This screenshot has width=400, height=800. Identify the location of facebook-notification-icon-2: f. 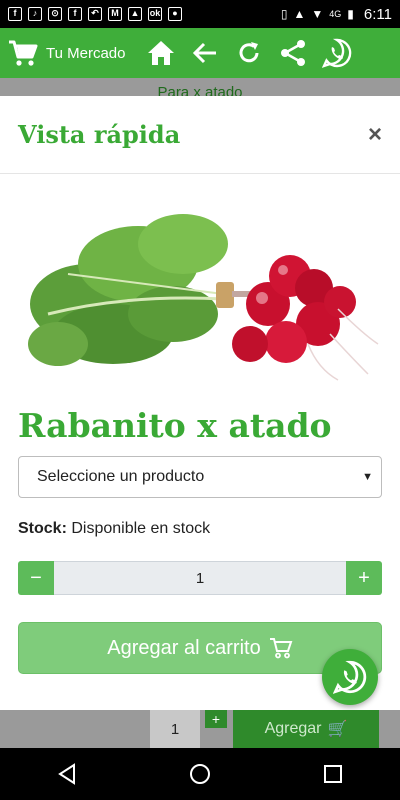
(75, 14).